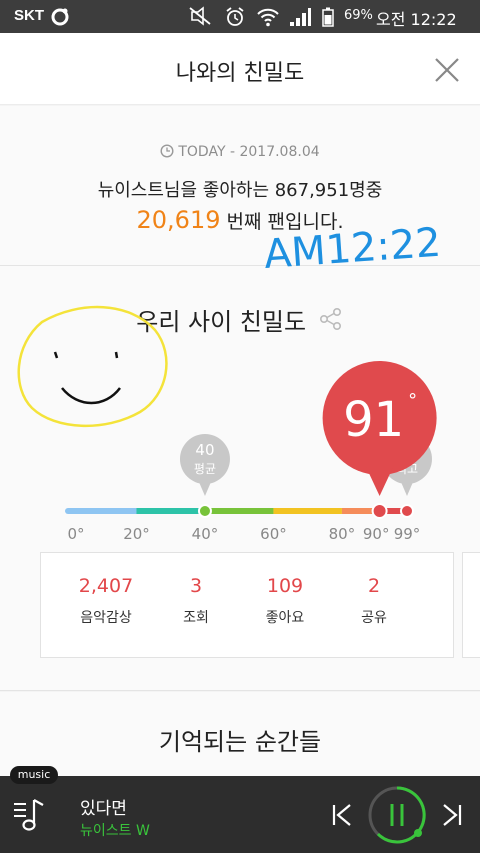  I want to click on clock-icon, so click(167, 153).